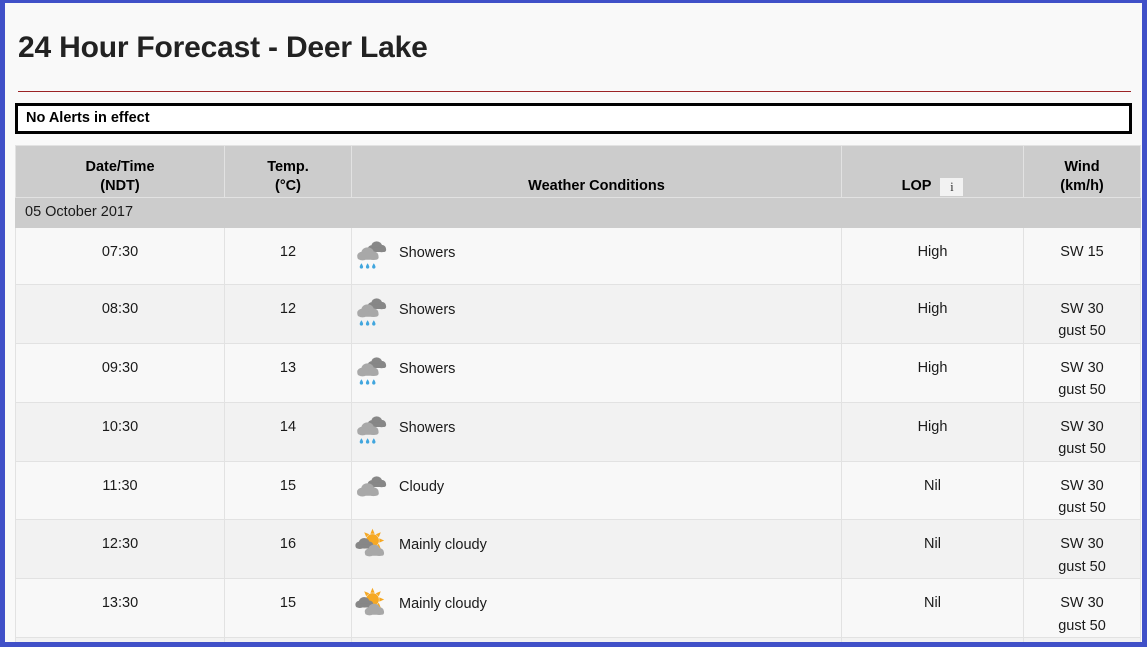 The image size is (1147, 647). I want to click on table-row: 13:30 15 Mainly cloudy Nil SW 30 gust 50, so click(578, 608).